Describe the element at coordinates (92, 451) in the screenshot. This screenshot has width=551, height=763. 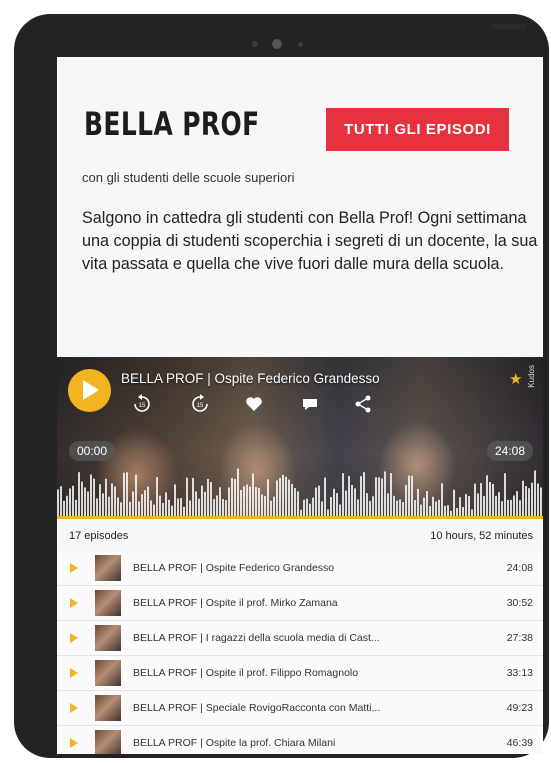
I see `elapsed-time: 00:00` at that location.